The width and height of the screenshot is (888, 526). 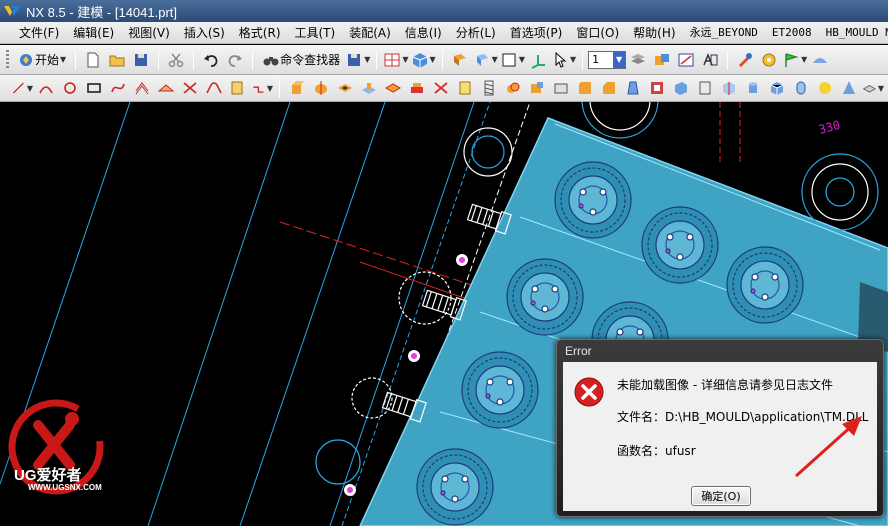 I want to click on view-button: ▼, so click(x=485, y=60).